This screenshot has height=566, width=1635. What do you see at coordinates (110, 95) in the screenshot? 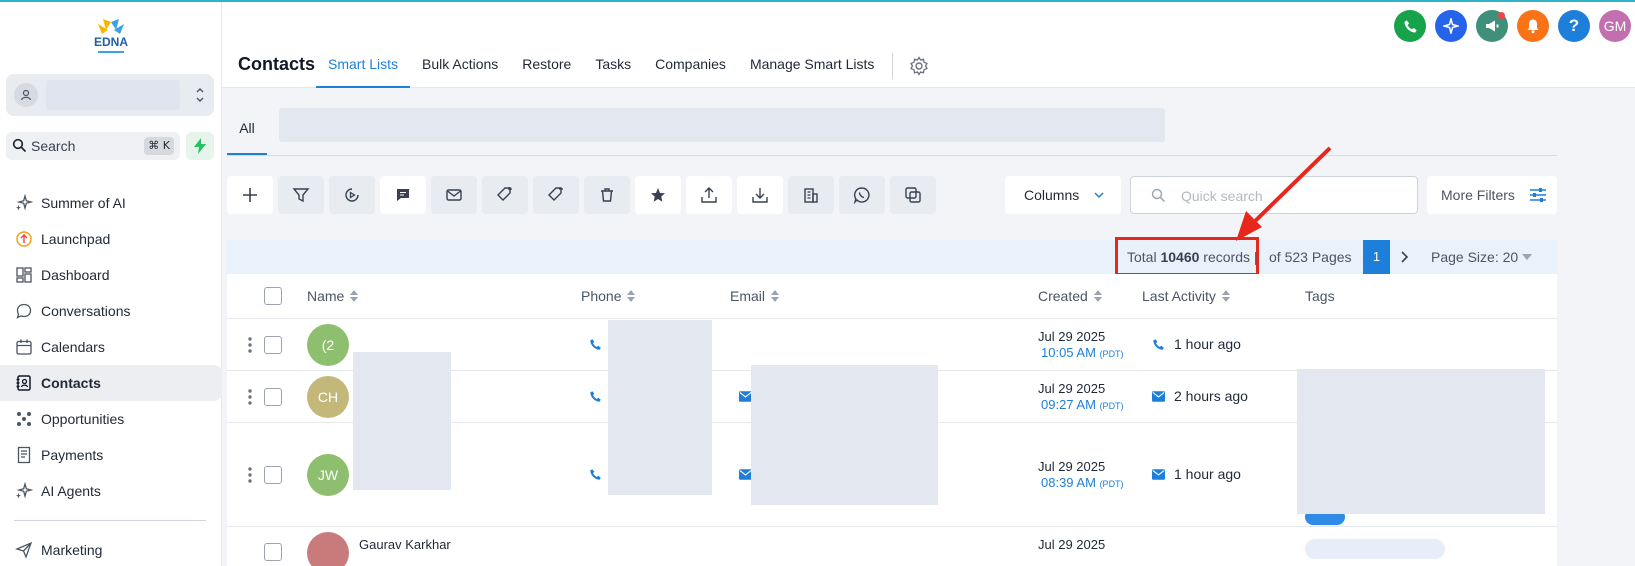
I see `account-switcher` at bounding box center [110, 95].